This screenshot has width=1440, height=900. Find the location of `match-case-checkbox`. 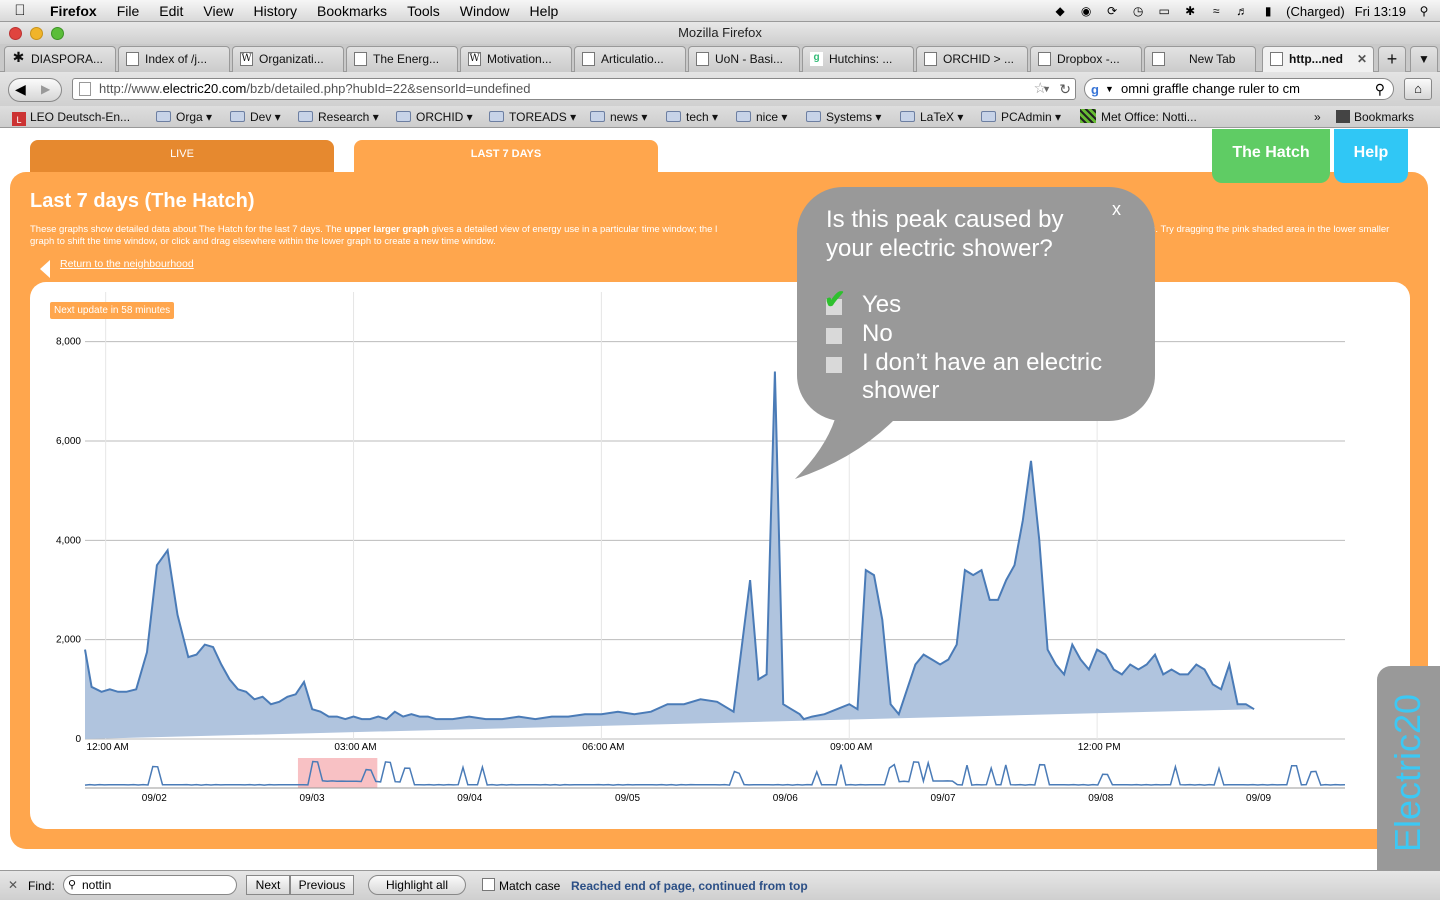

match-case-checkbox is located at coordinates (488, 884).